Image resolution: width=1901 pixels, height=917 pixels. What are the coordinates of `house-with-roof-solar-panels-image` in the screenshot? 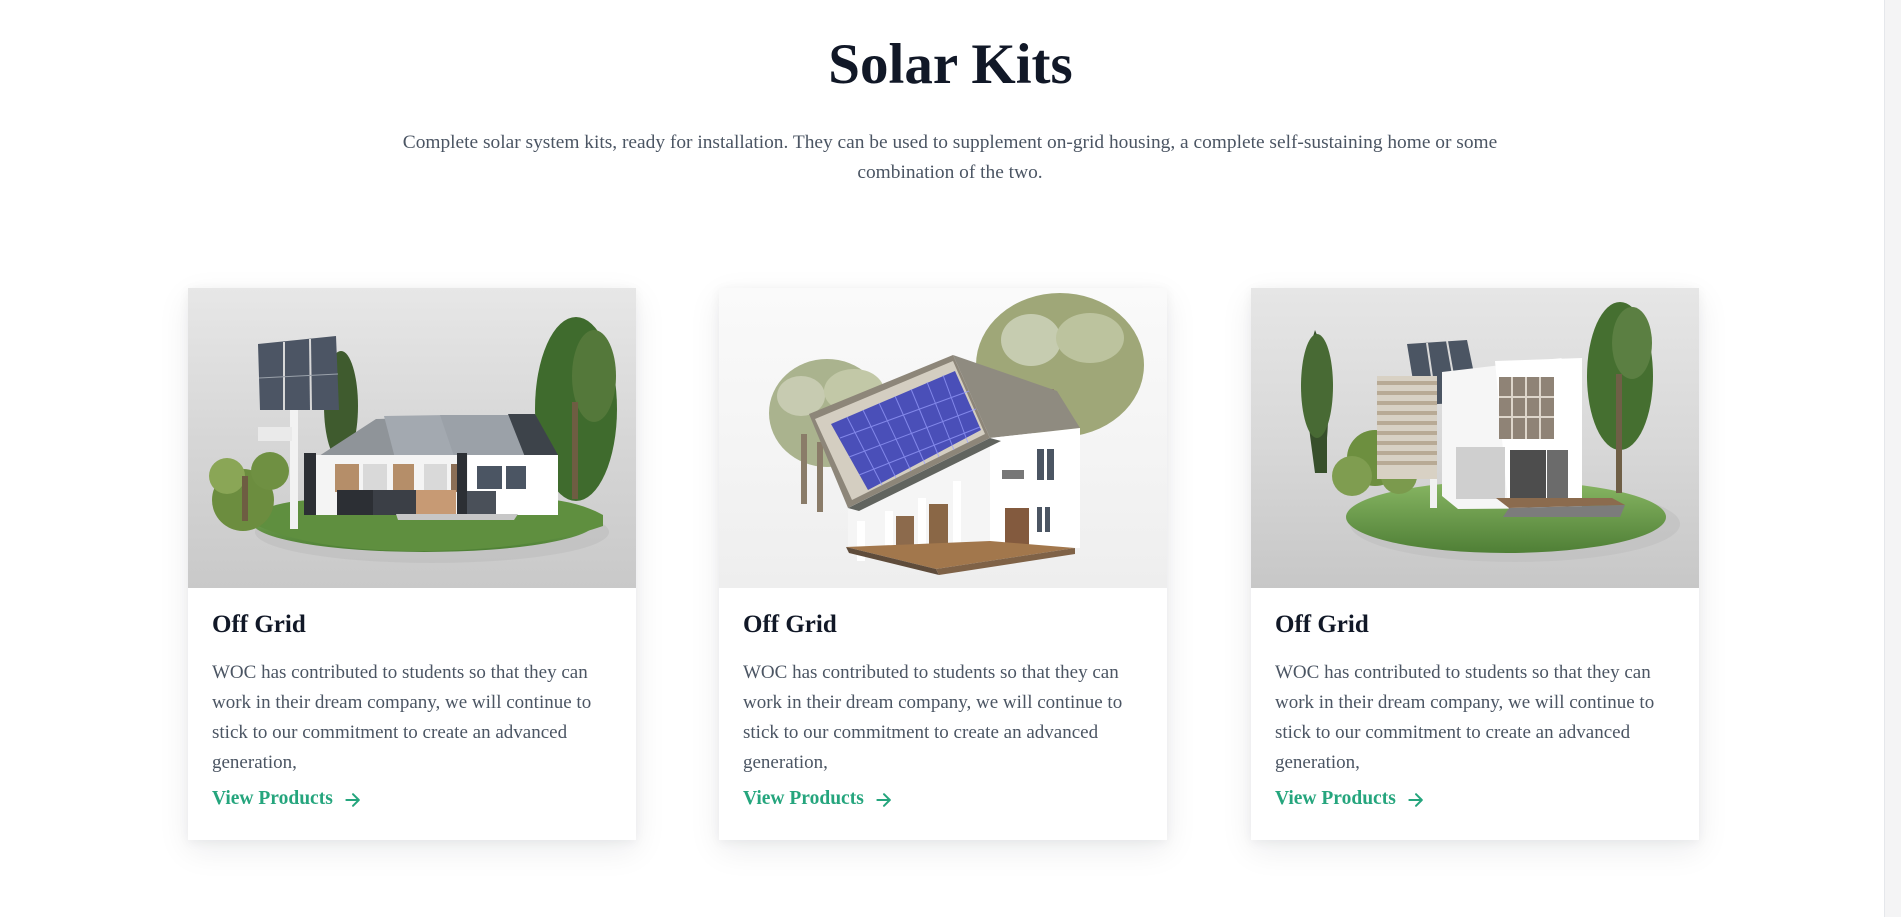 It's located at (956, 434).